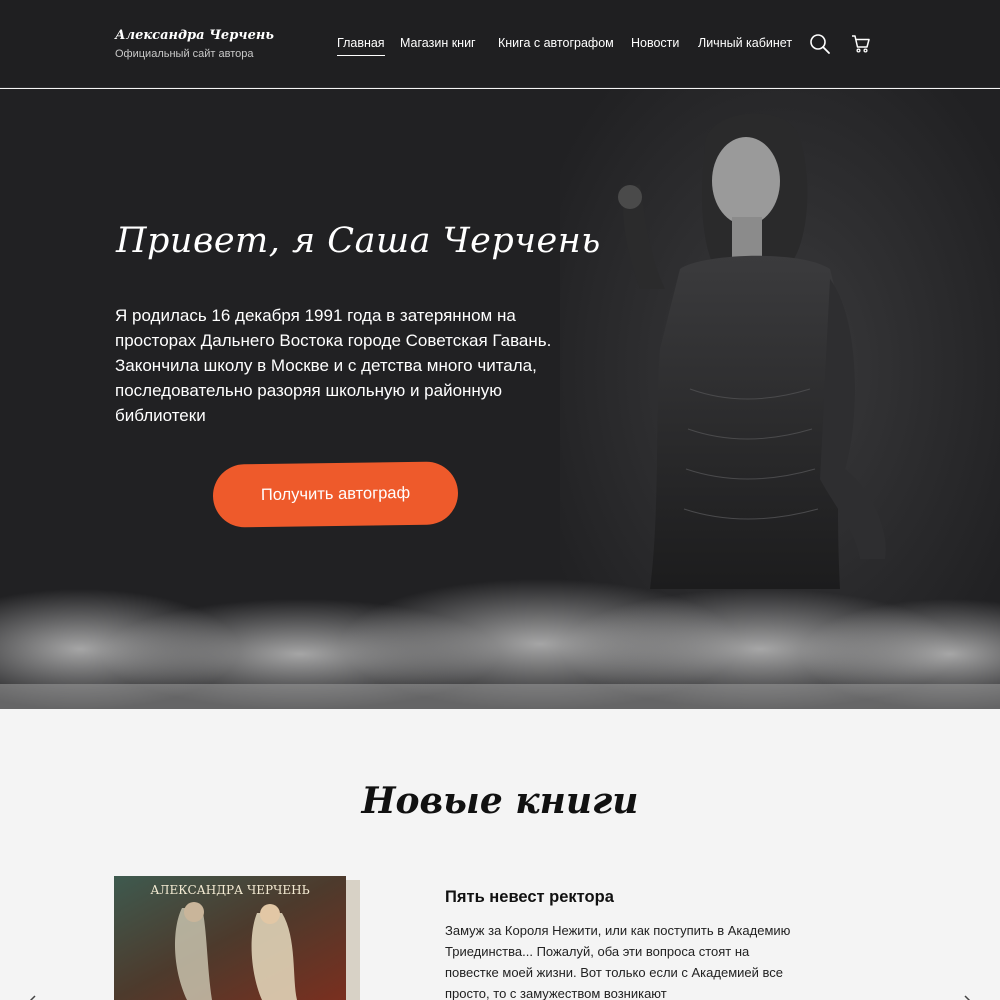 The width and height of the screenshot is (1000, 1000). Describe the element at coordinates (529, 897) in the screenshot. I see `book-title: Пять невест ректора` at that location.